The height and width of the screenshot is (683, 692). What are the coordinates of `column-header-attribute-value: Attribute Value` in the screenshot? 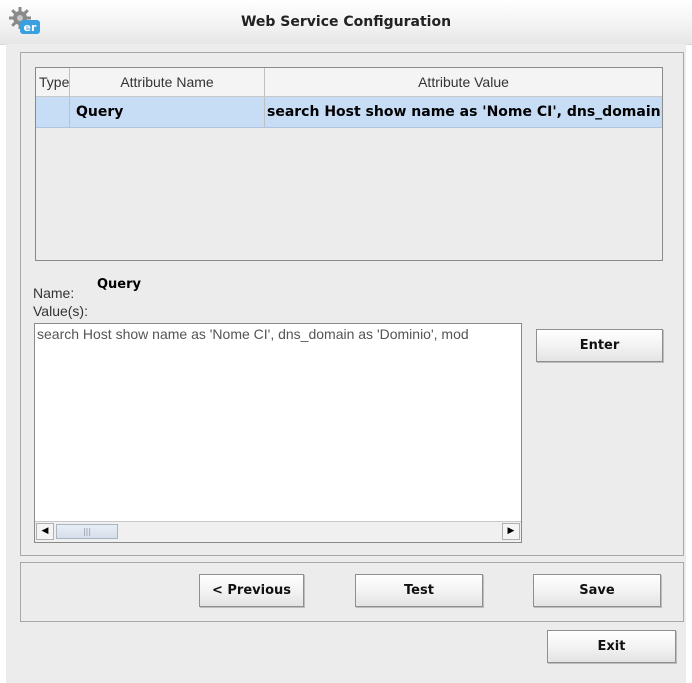 It's located at (463, 82).